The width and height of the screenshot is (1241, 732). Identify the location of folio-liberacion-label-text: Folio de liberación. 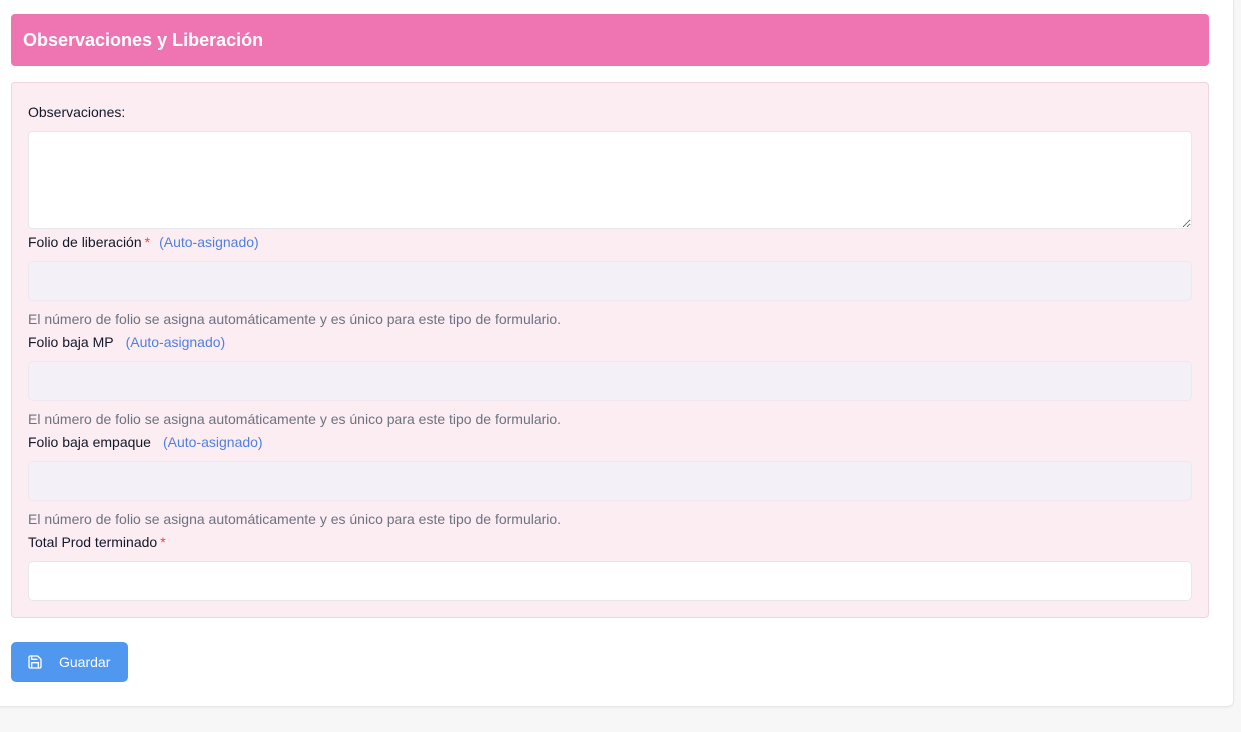
(85, 242).